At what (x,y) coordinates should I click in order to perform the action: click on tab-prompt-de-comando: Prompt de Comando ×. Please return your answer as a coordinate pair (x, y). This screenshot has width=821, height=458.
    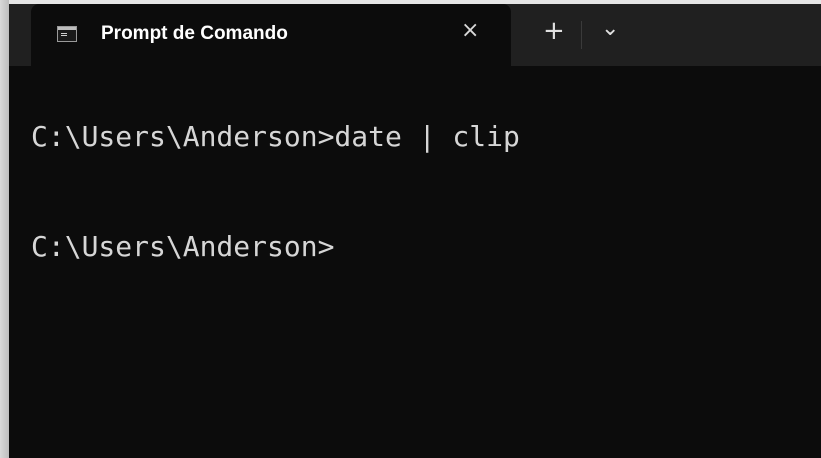
    Looking at the image, I should click on (271, 35).